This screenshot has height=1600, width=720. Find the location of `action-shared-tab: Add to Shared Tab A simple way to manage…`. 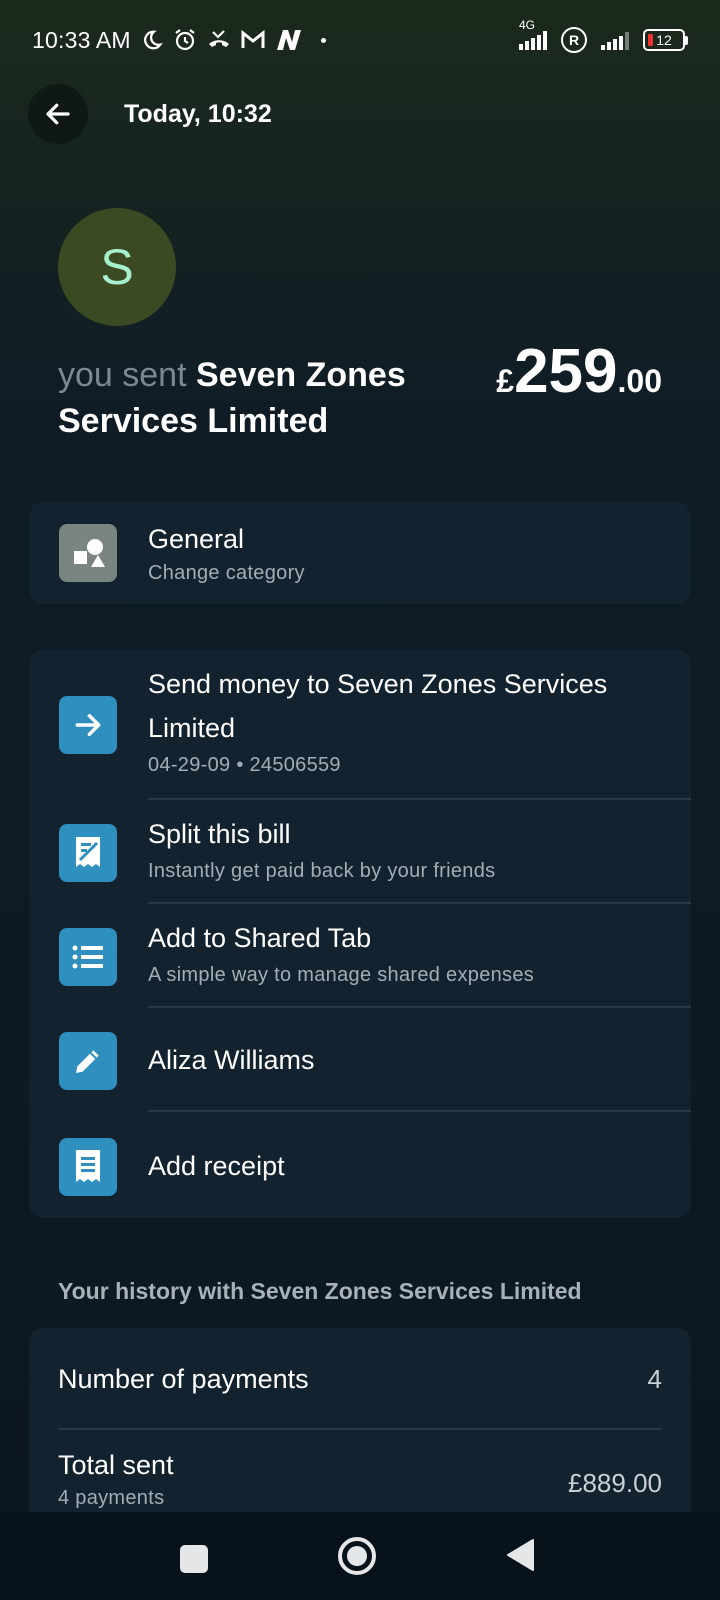

action-shared-tab: Add to Shared Tab A simple way to manage… is located at coordinates (360, 956).